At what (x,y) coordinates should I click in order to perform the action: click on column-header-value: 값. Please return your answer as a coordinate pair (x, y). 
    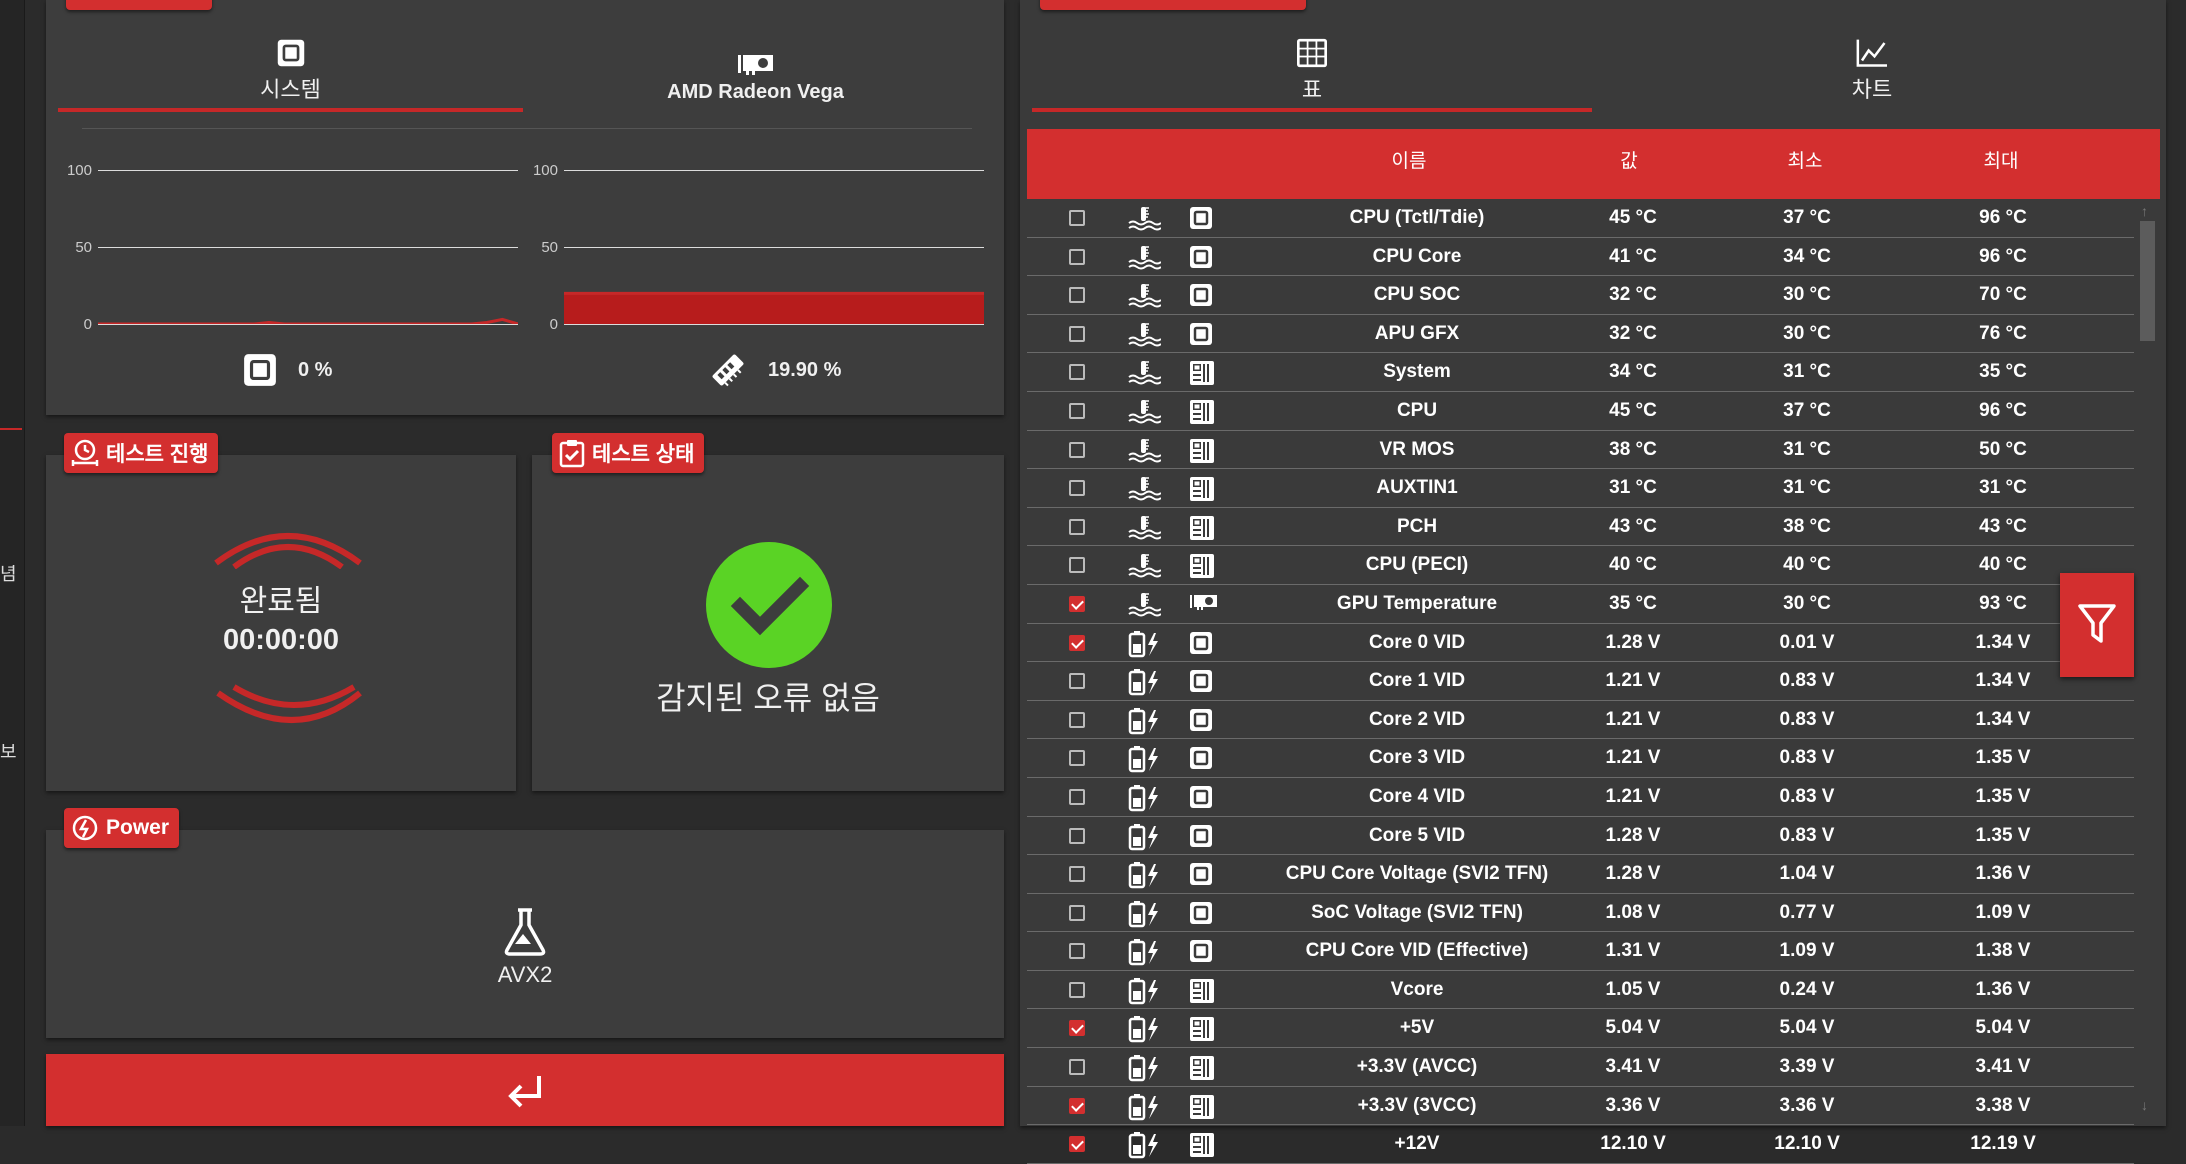
    Looking at the image, I should click on (1629, 164).